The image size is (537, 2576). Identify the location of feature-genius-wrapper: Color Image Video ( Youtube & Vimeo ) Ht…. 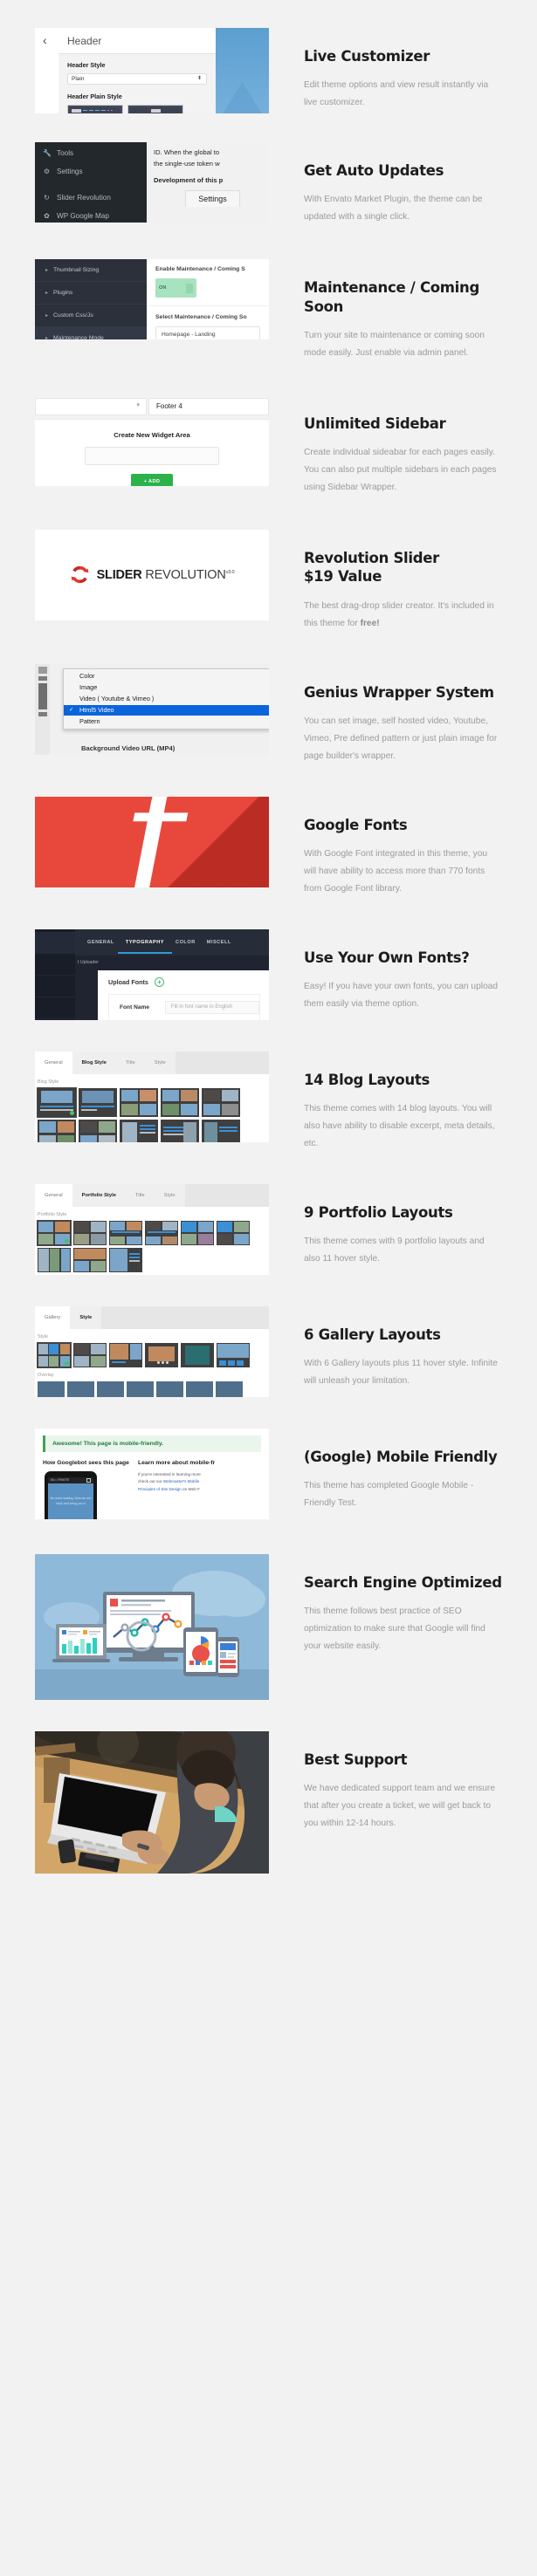
(268, 699).